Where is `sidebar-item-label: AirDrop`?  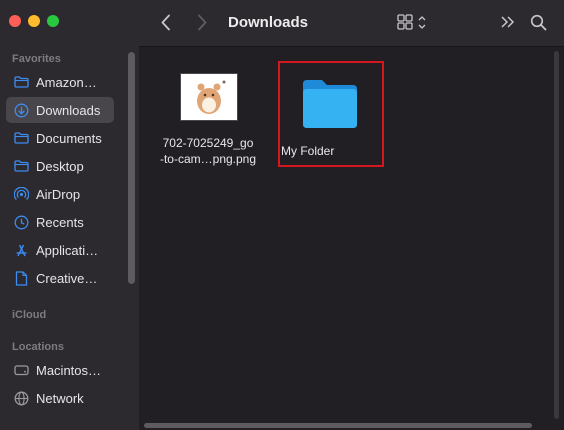
sidebar-item-label: AirDrop is located at coordinates (58, 194).